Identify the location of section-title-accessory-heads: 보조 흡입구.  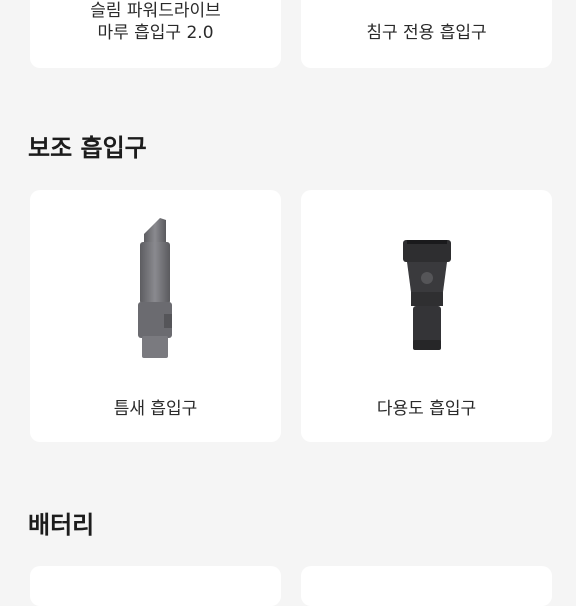
(87, 148).